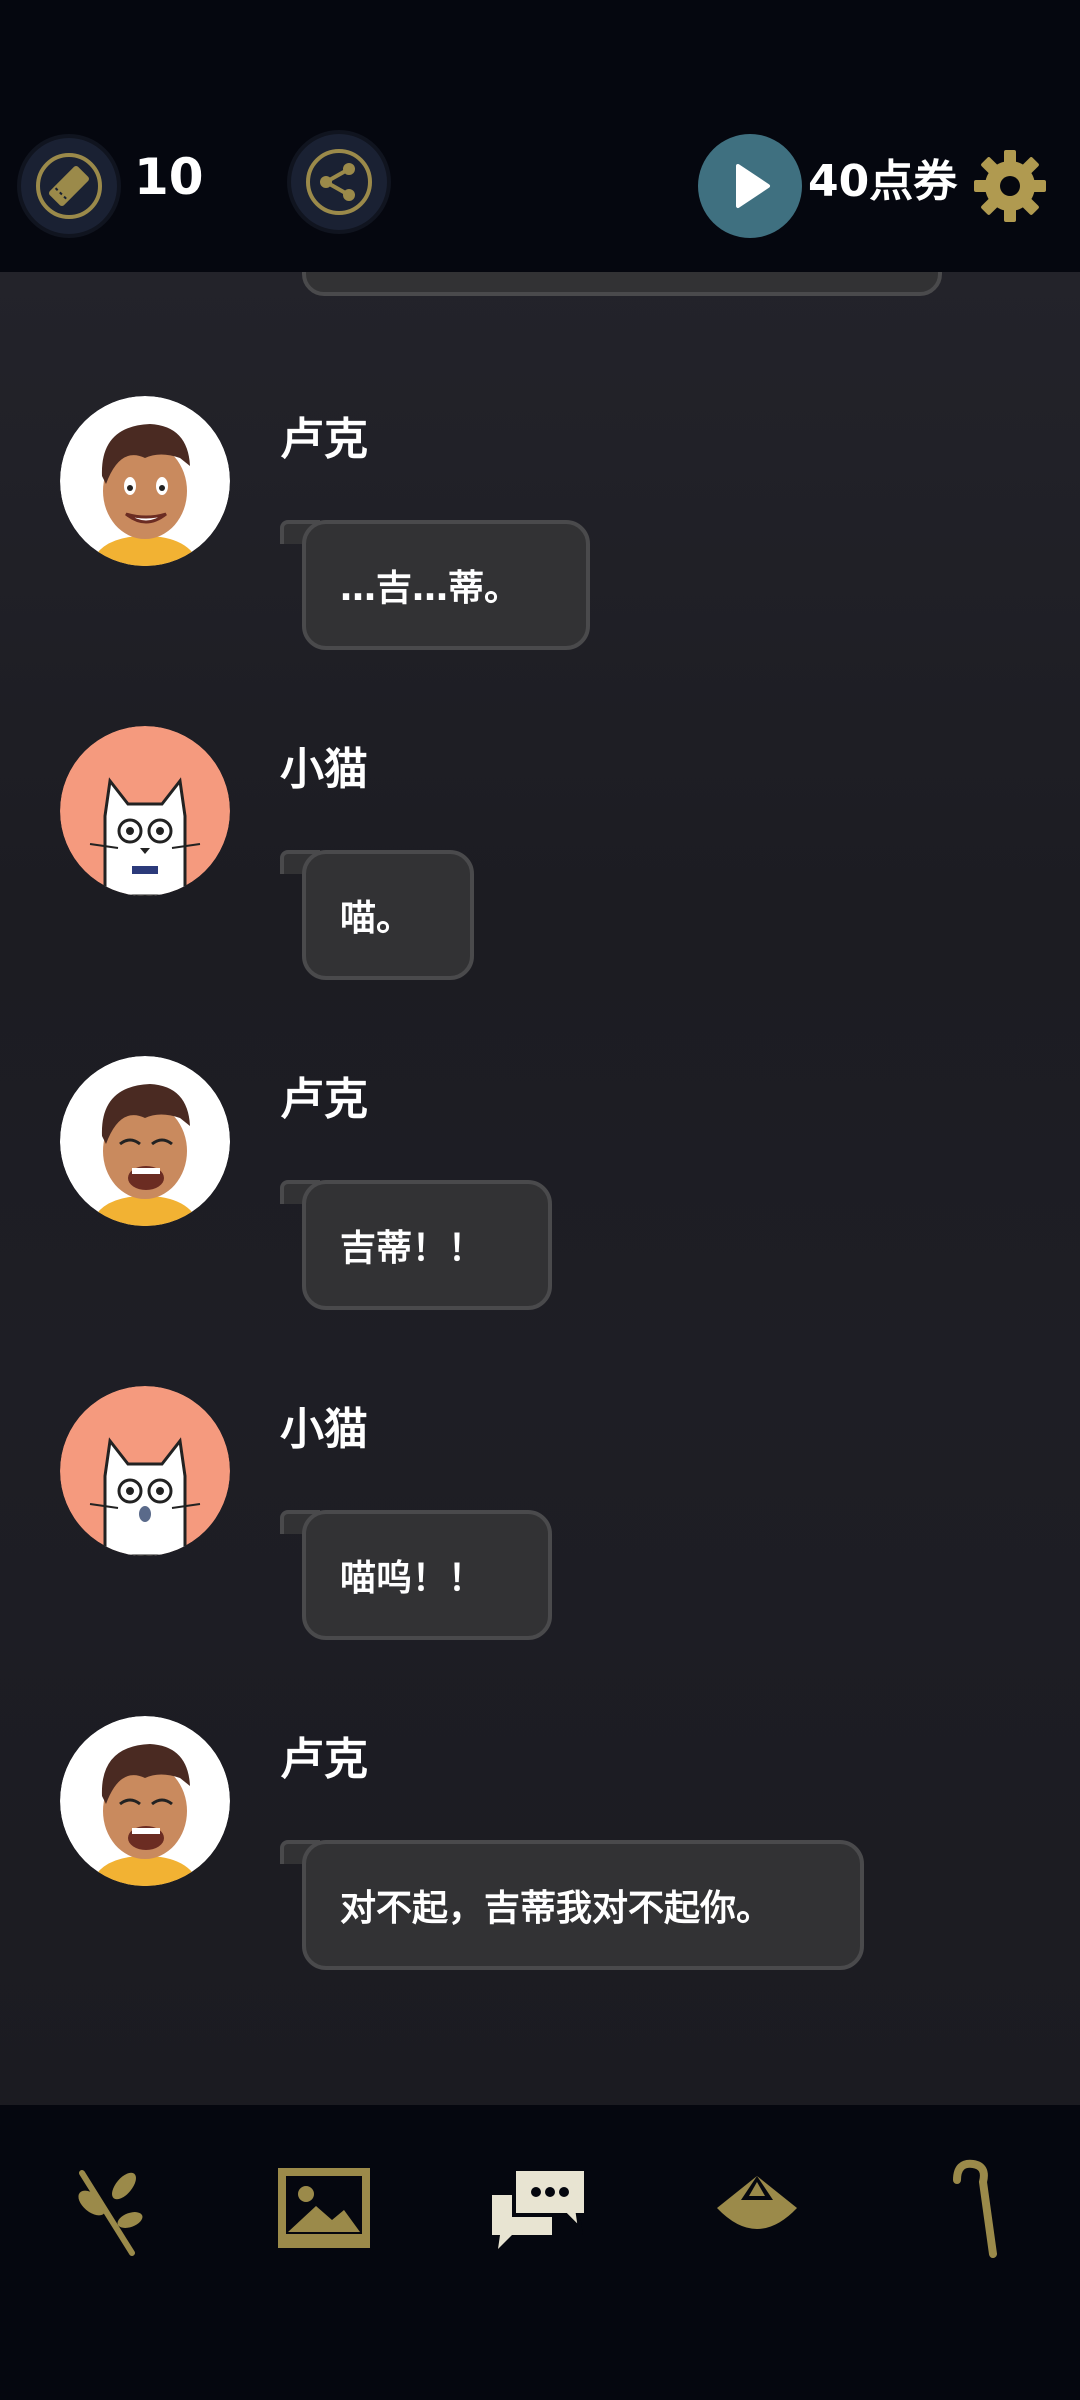 This screenshot has height=2400, width=1080. What do you see at coordinates (622, 284) in the screenshot?
I see `previous-message-bubble` at bounding box center [622, 284].